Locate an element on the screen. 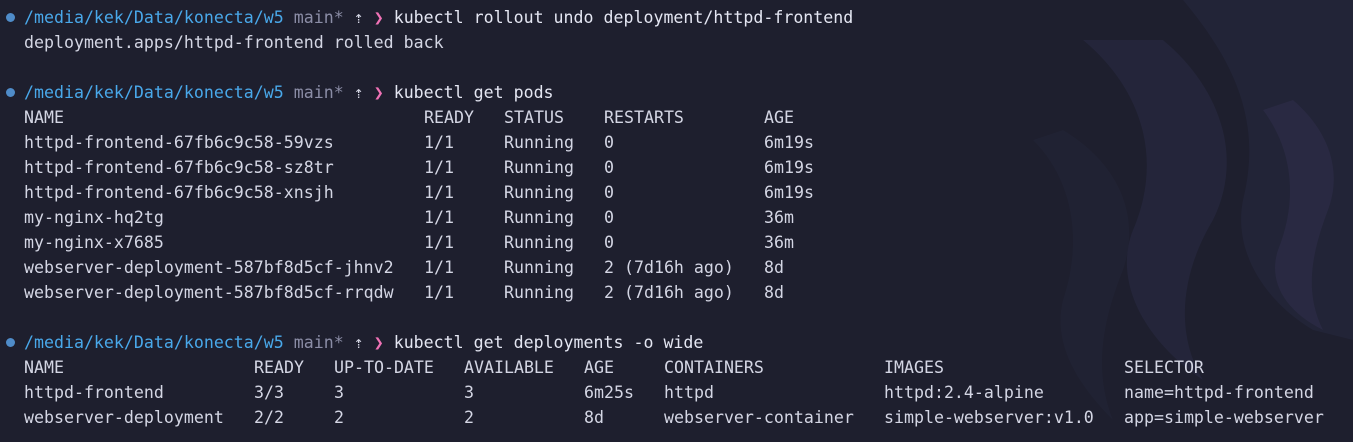  table-cell: my-nginx-hq2tg is located at coordinates (94, 217).